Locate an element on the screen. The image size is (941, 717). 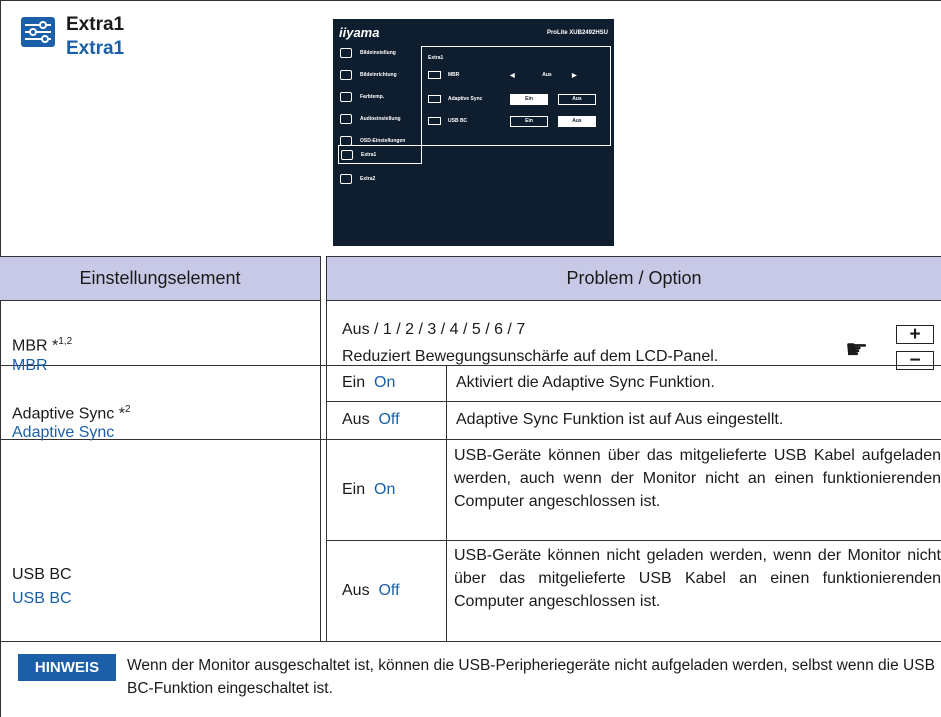
column-header-option: Problem / Option is located at coordinates (634, 278).